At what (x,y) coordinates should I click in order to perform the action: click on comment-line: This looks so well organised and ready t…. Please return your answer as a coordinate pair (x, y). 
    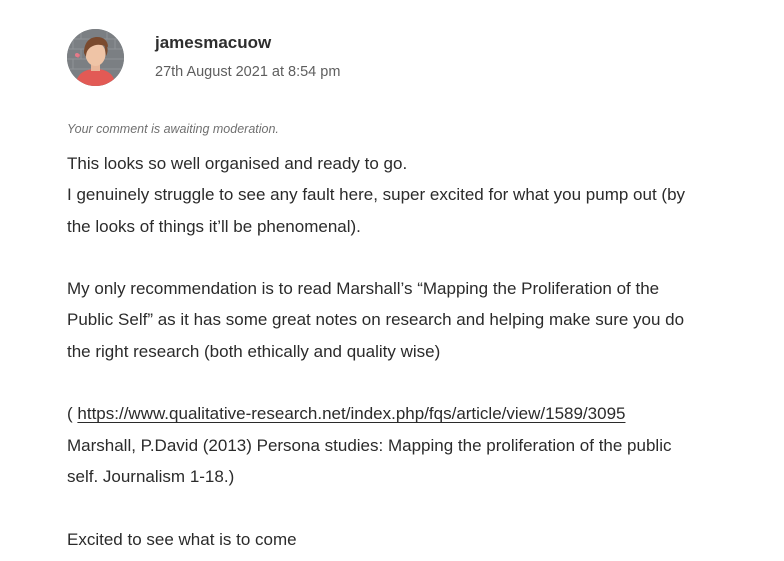
    Looking at the image, I should click on (237, 163).